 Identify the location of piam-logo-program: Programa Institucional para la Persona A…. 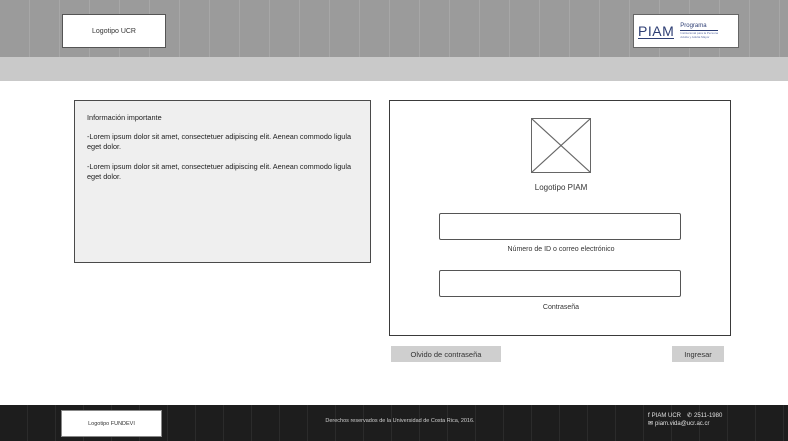
(699, 31).